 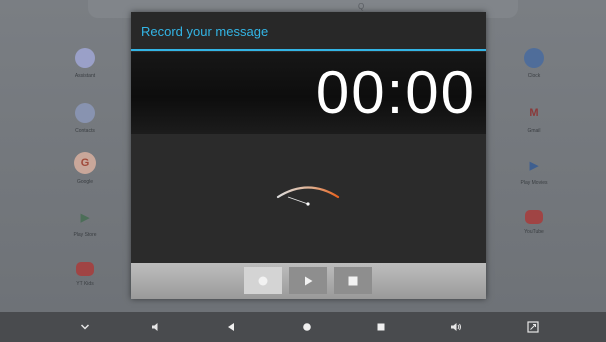 I want to click on app-google: G Google, so click(x=85, y=168).